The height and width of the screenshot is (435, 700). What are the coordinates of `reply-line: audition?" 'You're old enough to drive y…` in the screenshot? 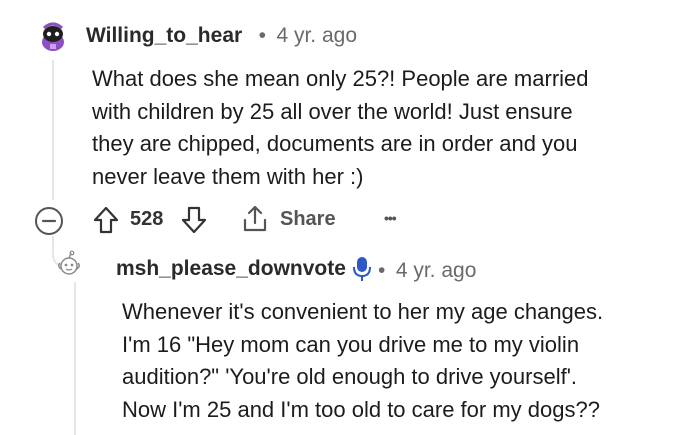 It's located at (350, 376).